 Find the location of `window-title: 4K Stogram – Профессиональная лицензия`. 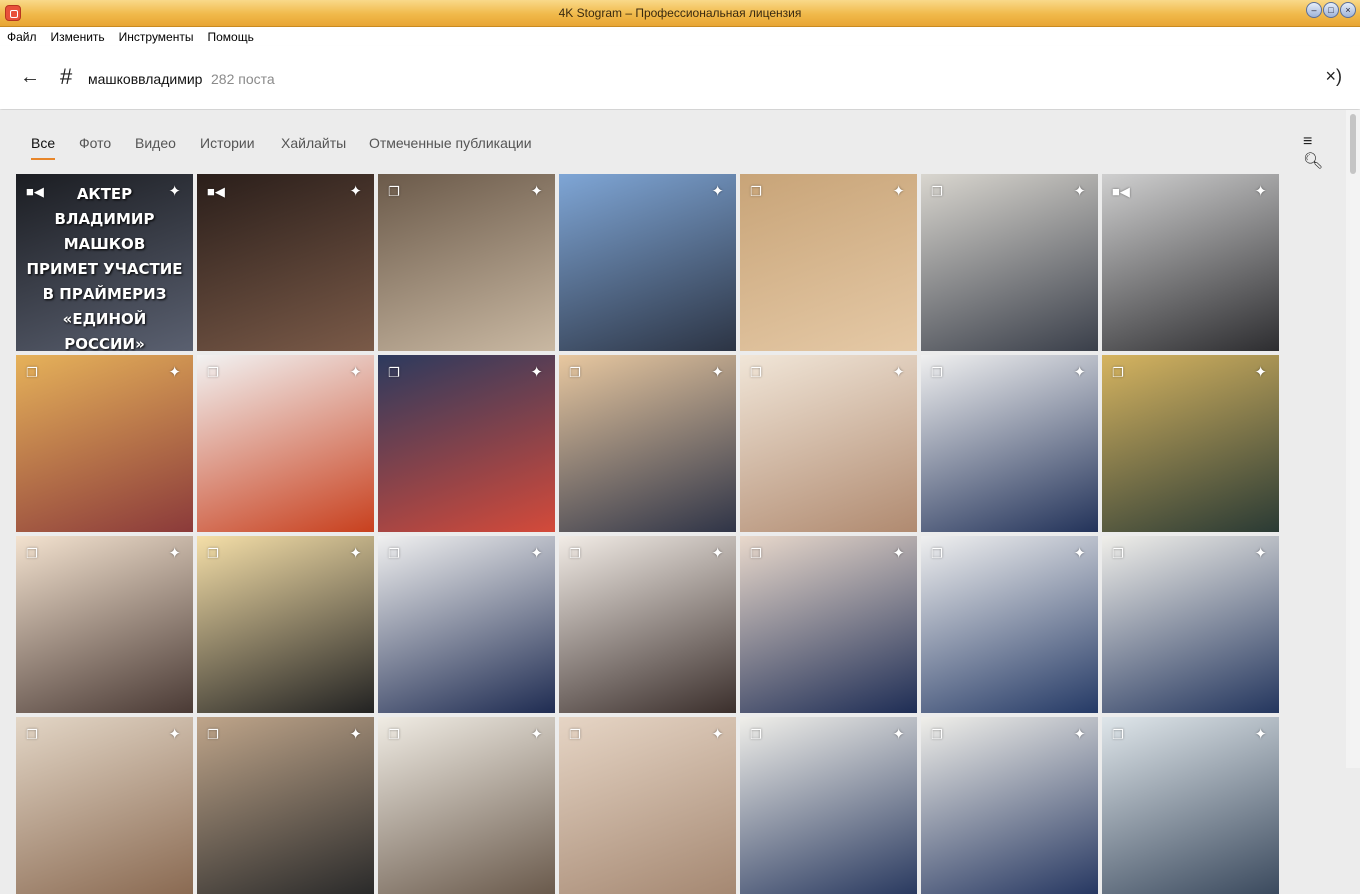

window-title: 4K Stogram – Профессиональная лицензия is located at coordinates (680, 13).